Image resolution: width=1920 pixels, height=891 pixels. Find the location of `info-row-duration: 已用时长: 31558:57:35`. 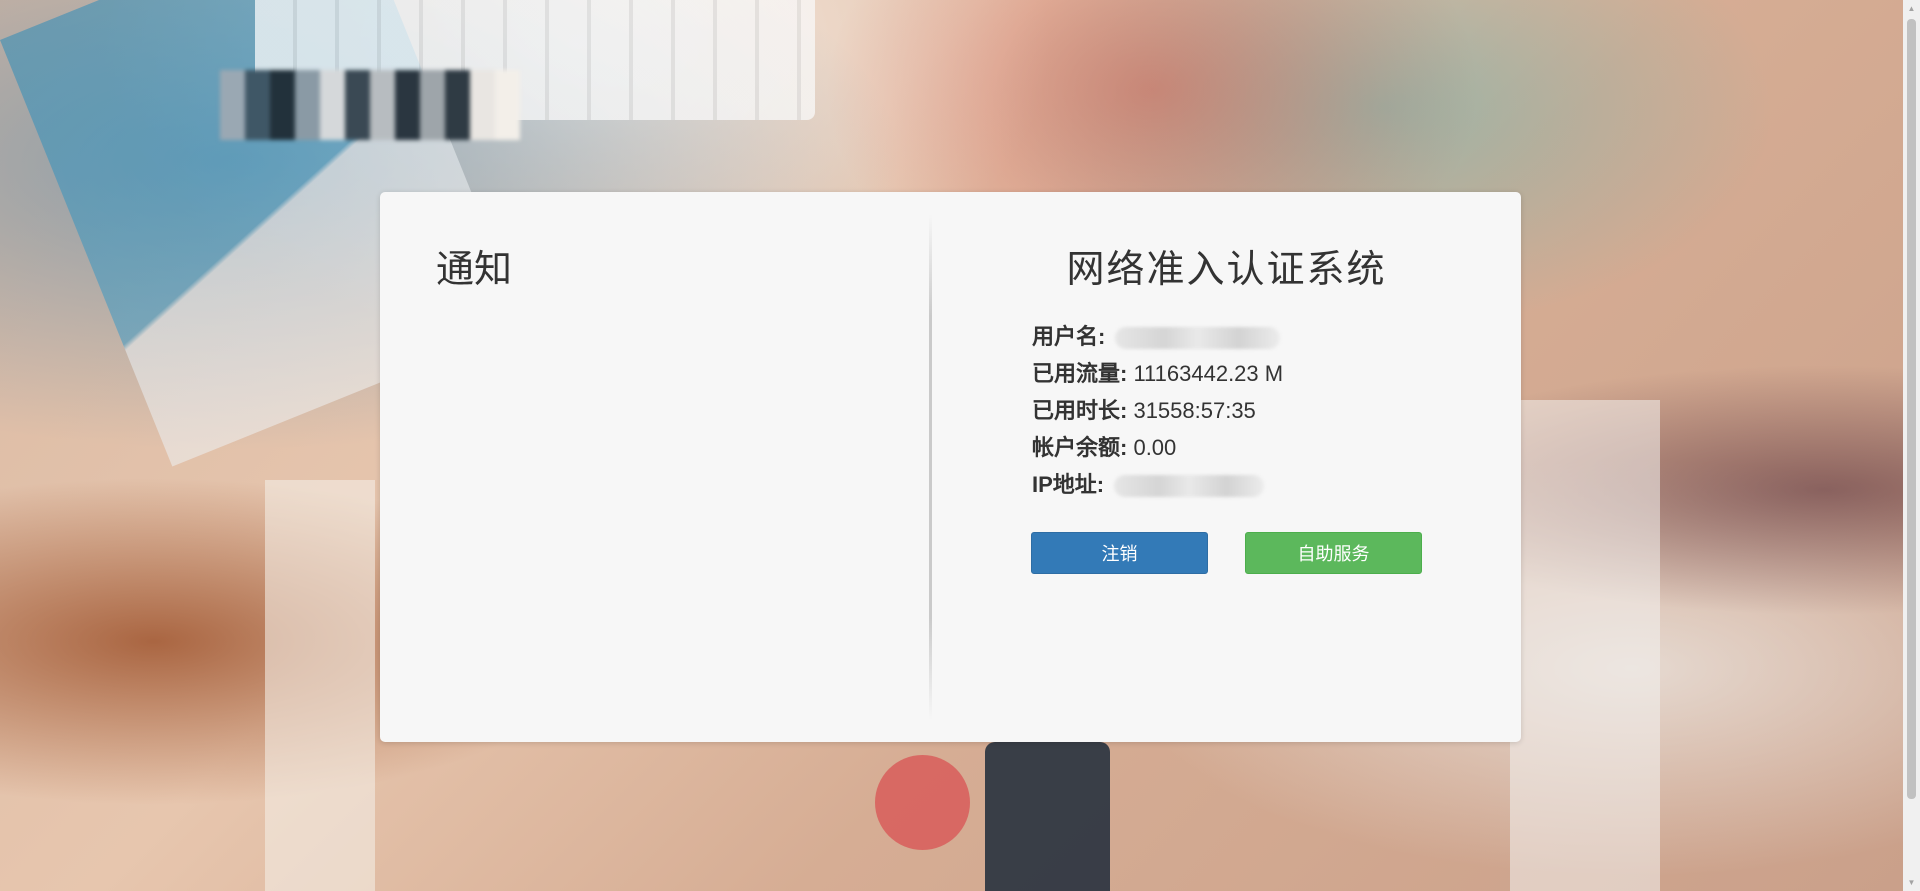

info-row-duration: 已用时长: 31558:57:35 is located at coordinates (1157, 410).